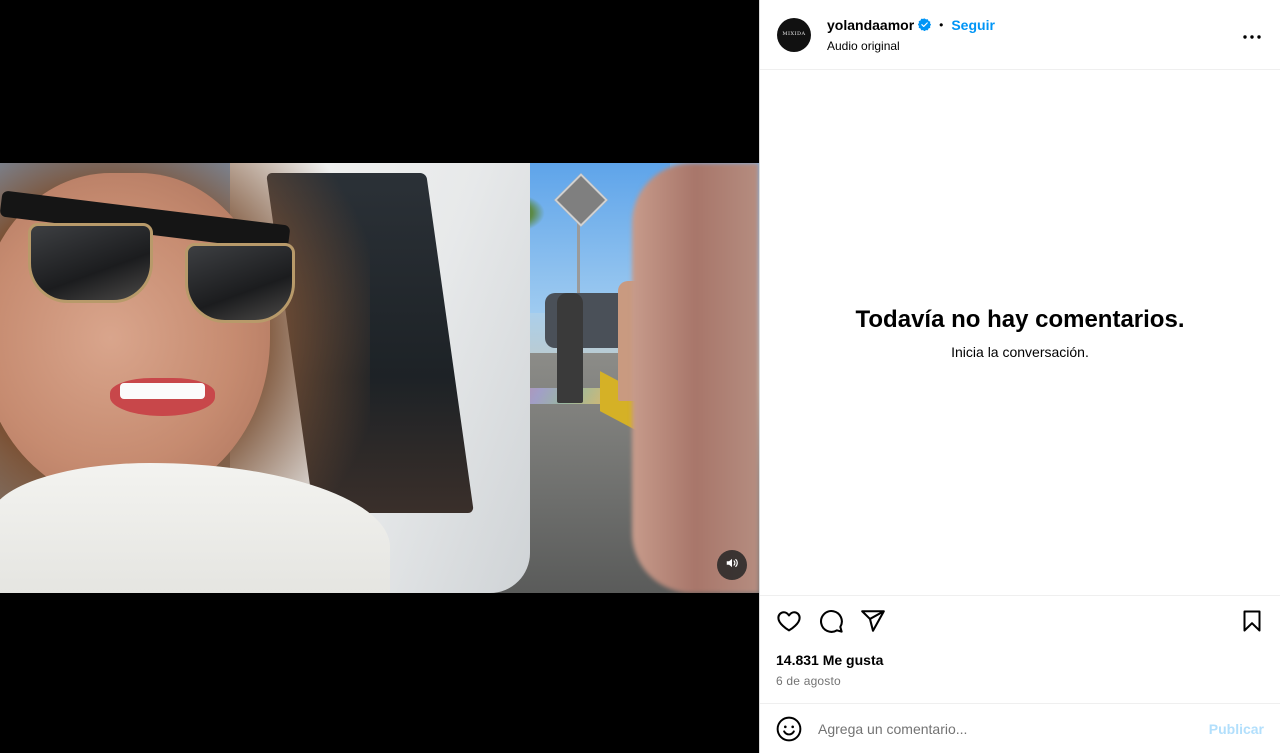 This screenshot has height=753, width=1280. What do you see at coordinates (570, 348) in the screenshot?
I see `video-pedestrian` at bounding box center [570, 348].